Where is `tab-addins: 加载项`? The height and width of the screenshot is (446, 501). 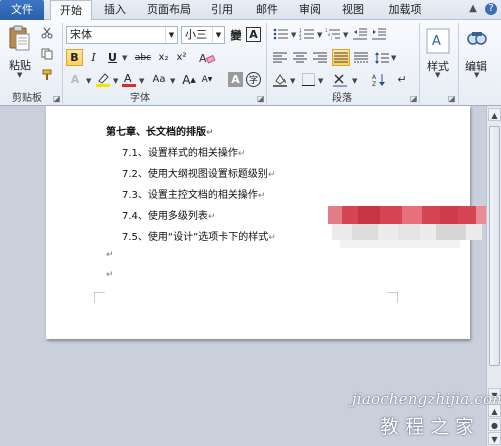 tab-addins: 加载项 is located at coordinates (405, 10).